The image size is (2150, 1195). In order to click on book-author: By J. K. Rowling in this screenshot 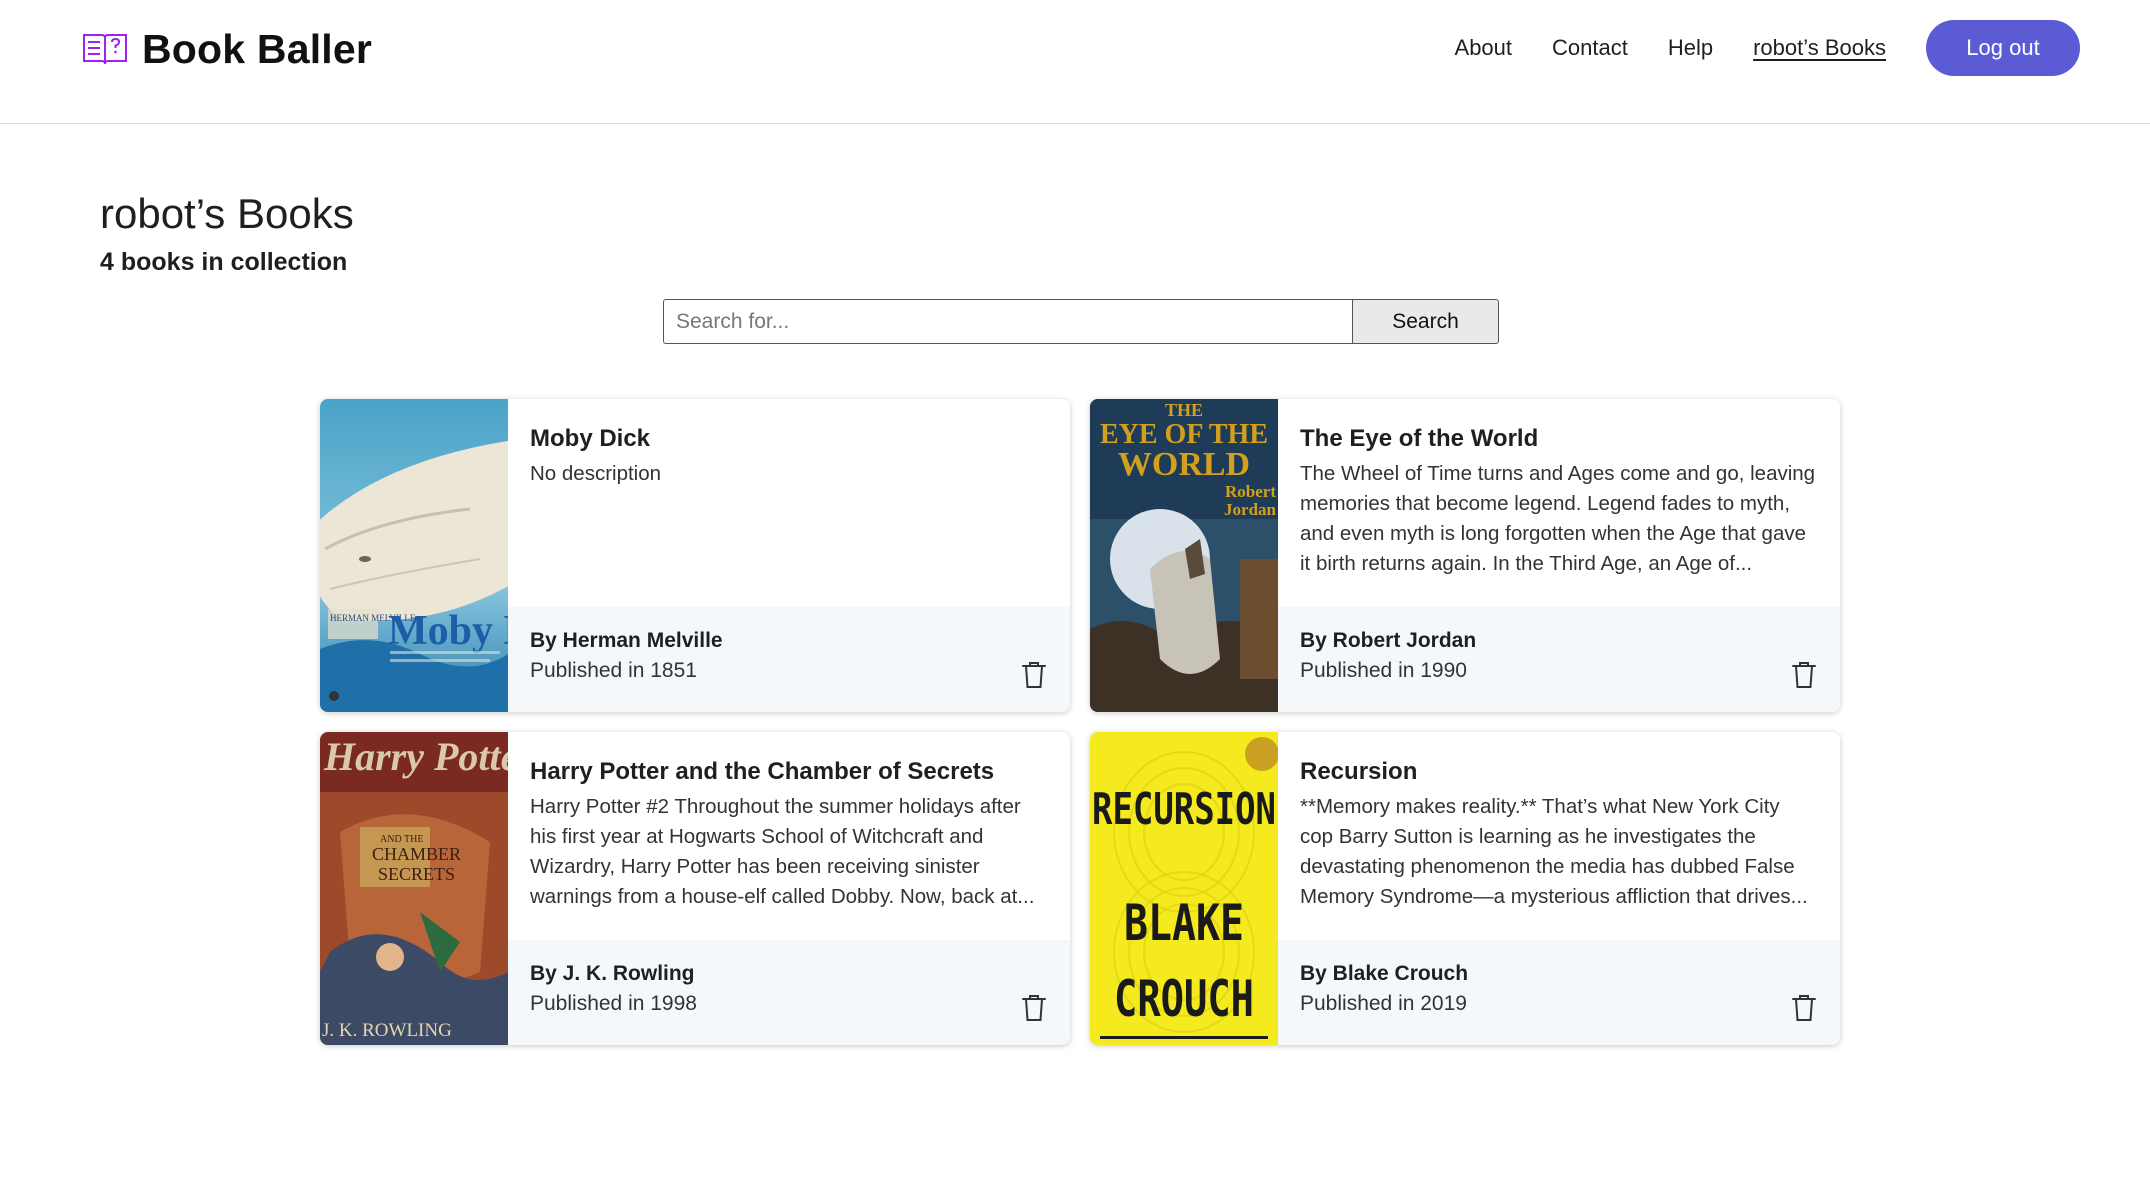, I will do `click(612, 973)`.